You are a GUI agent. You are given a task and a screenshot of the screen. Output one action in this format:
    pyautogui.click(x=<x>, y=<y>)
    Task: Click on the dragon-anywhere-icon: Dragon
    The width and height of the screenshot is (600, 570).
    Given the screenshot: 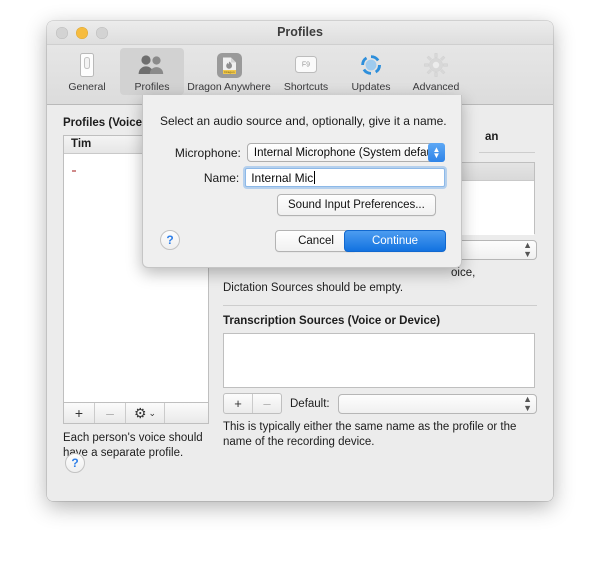 What is the action you would take?
    pyautogui.click(x=229, y=65)
    